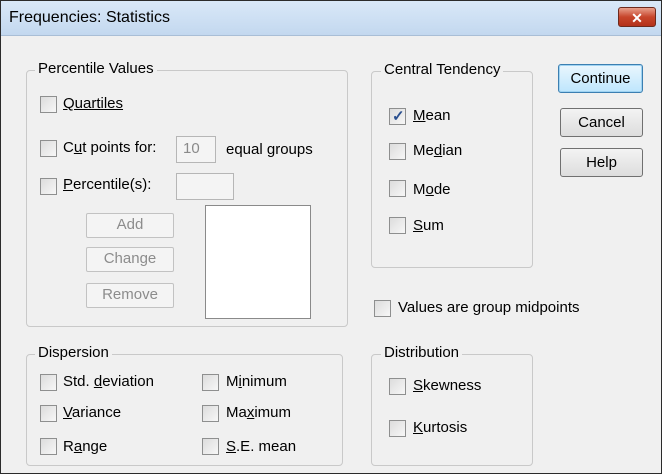 The width and height of the screenshot is (662, 474). I want to click on cut-points-label: Cut points for:, so click(109, 148).